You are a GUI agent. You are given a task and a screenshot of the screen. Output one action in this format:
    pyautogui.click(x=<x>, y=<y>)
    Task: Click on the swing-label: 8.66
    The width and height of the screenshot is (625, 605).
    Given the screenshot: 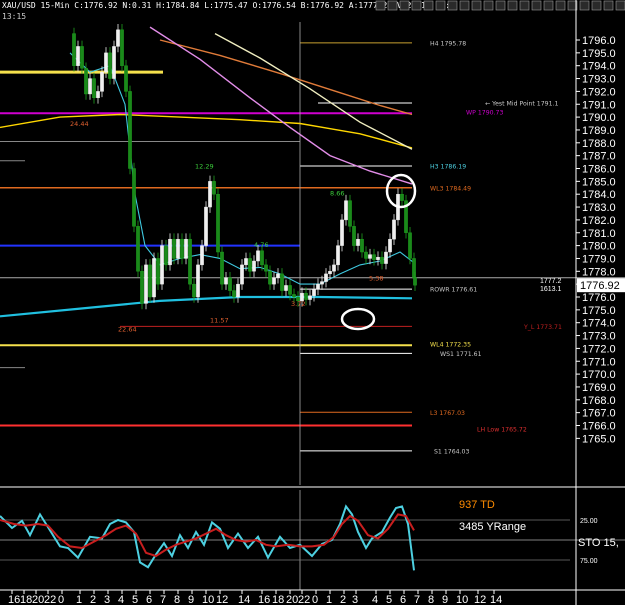 What is the action you would take?
    pyautogui.click(x=337, y=193)
    